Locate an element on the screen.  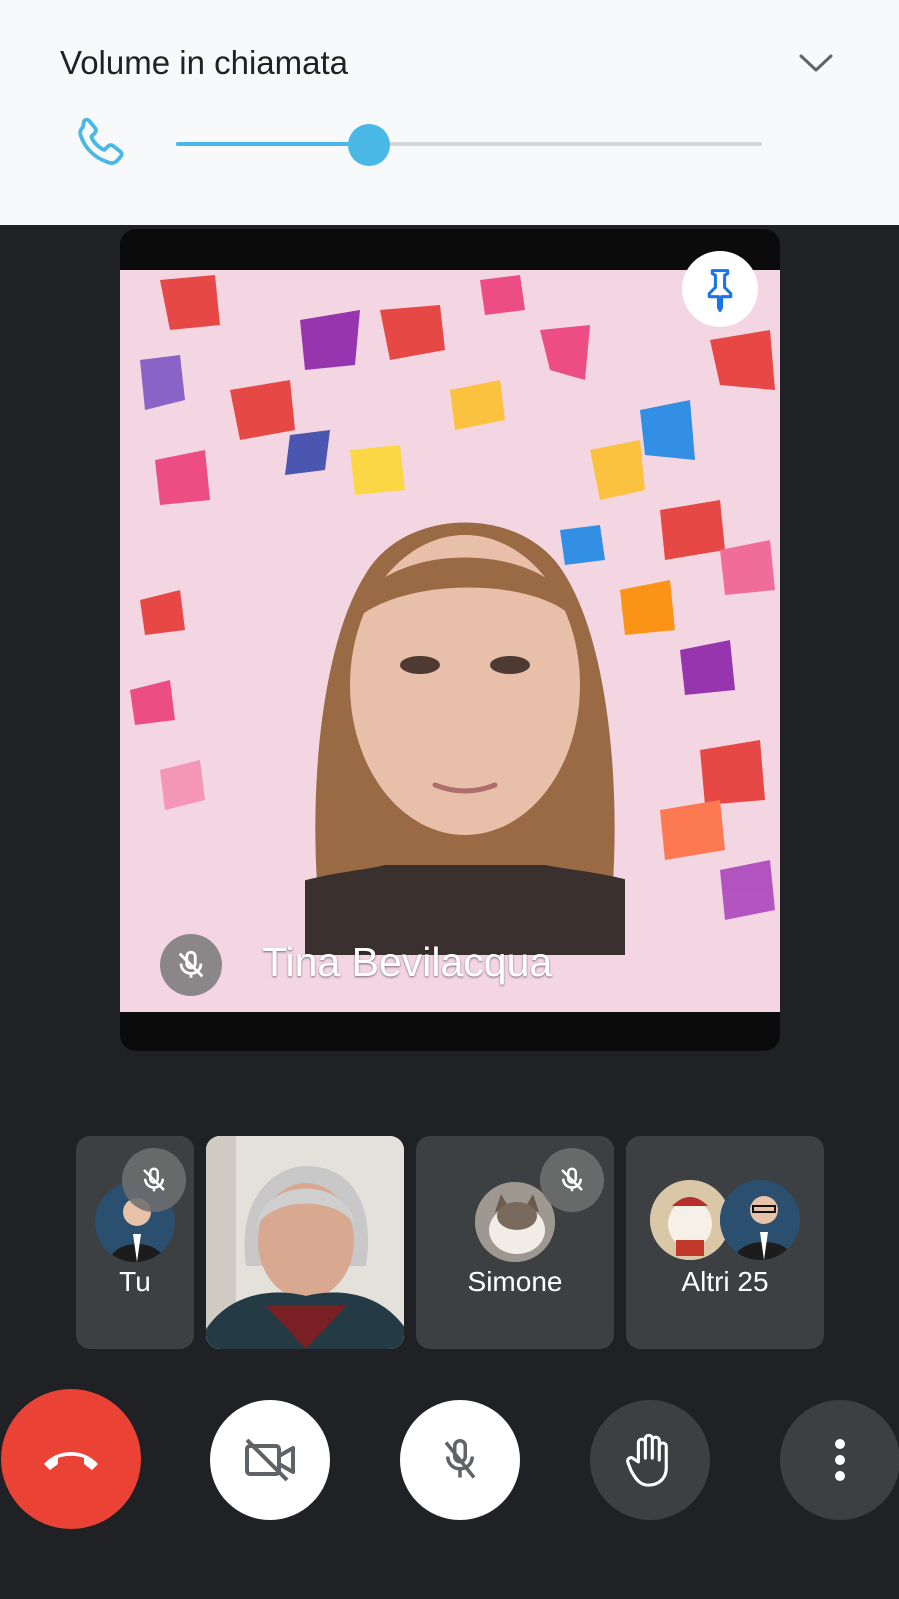
volume-title: Volume in chiamata is located at coordinates (204, 62).